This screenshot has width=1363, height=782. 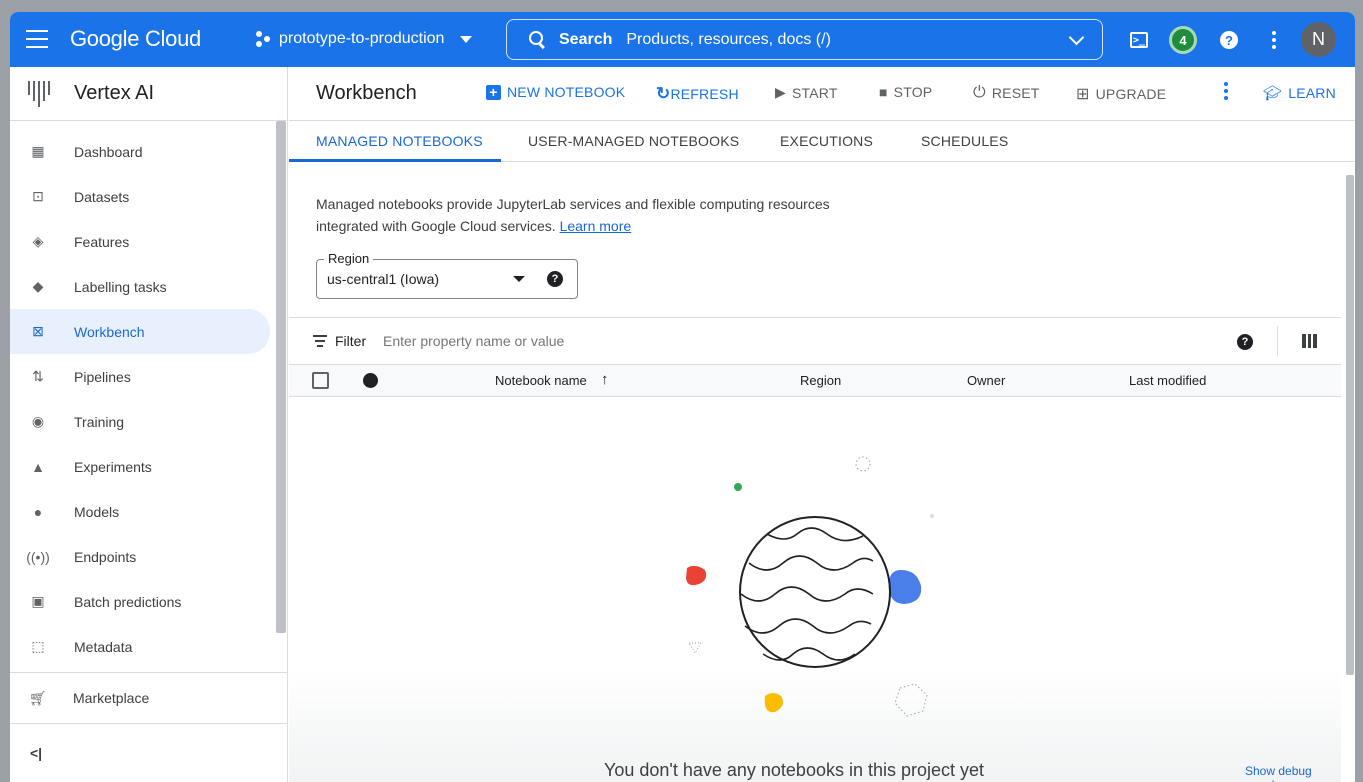 I want to click on help-button: ?, so click(x=1229, y=40).